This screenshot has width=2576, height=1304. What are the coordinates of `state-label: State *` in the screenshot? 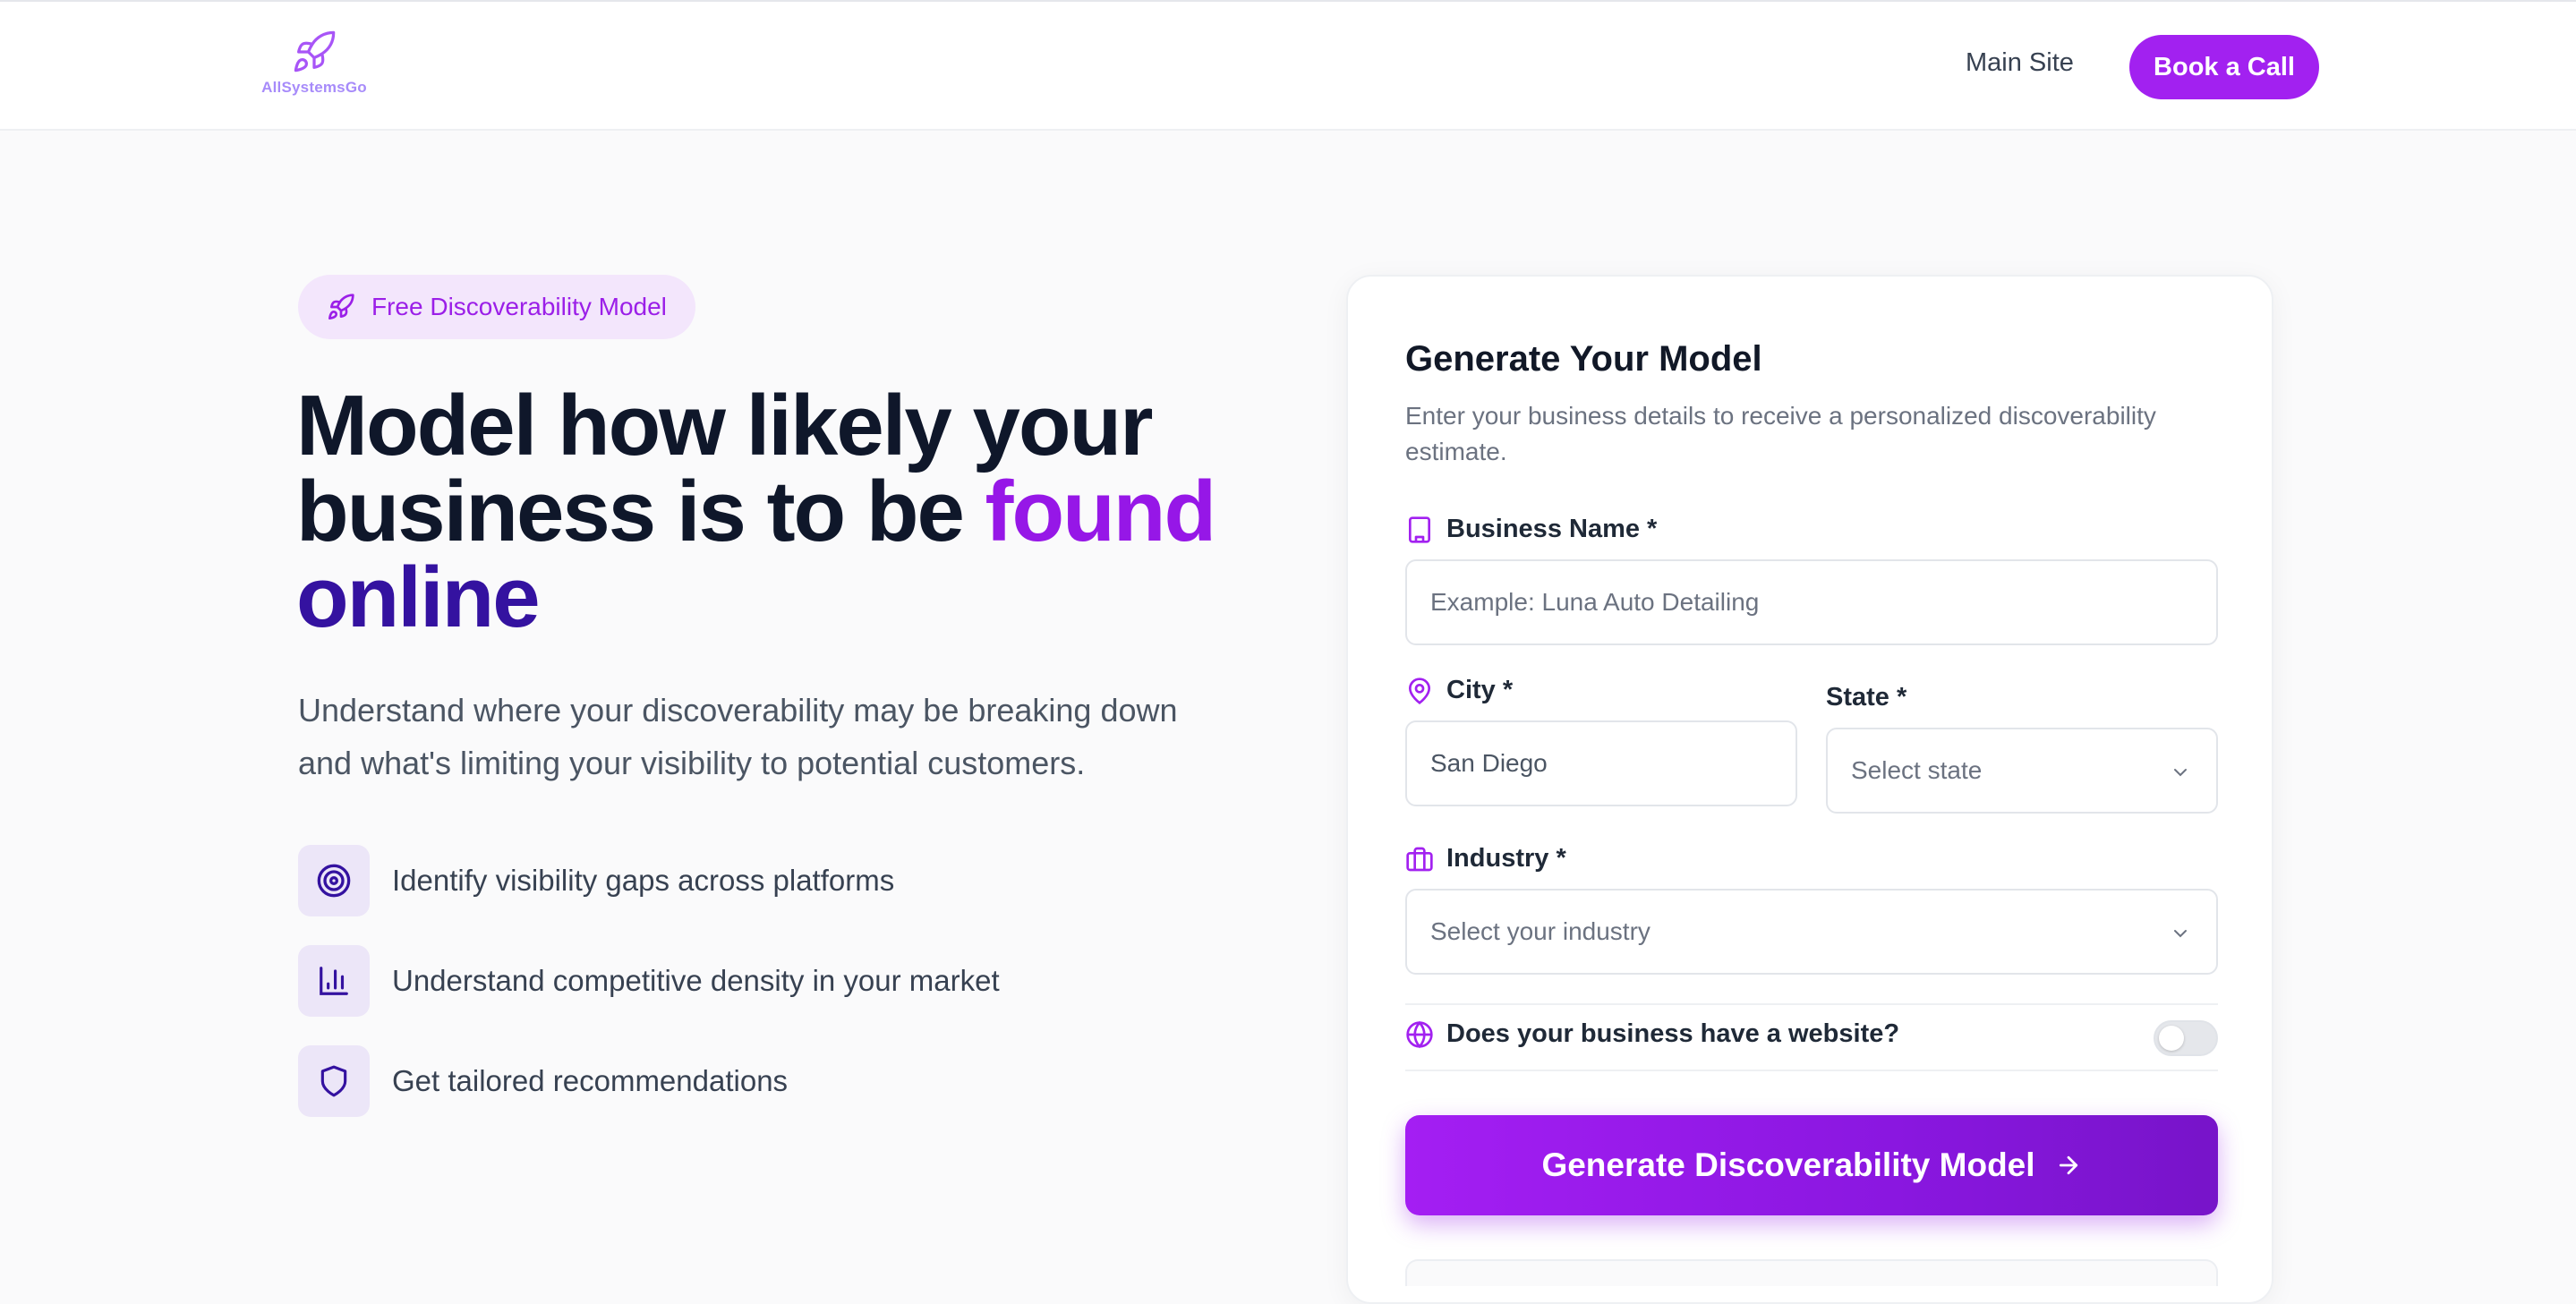 It's located at (1866, 697).